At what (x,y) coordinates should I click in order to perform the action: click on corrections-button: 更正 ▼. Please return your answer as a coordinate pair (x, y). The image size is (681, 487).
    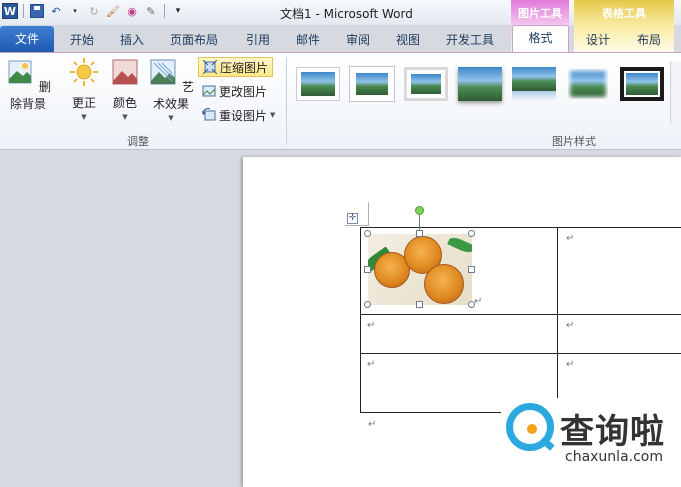
    Looking at the image, I should click on (84, 89).